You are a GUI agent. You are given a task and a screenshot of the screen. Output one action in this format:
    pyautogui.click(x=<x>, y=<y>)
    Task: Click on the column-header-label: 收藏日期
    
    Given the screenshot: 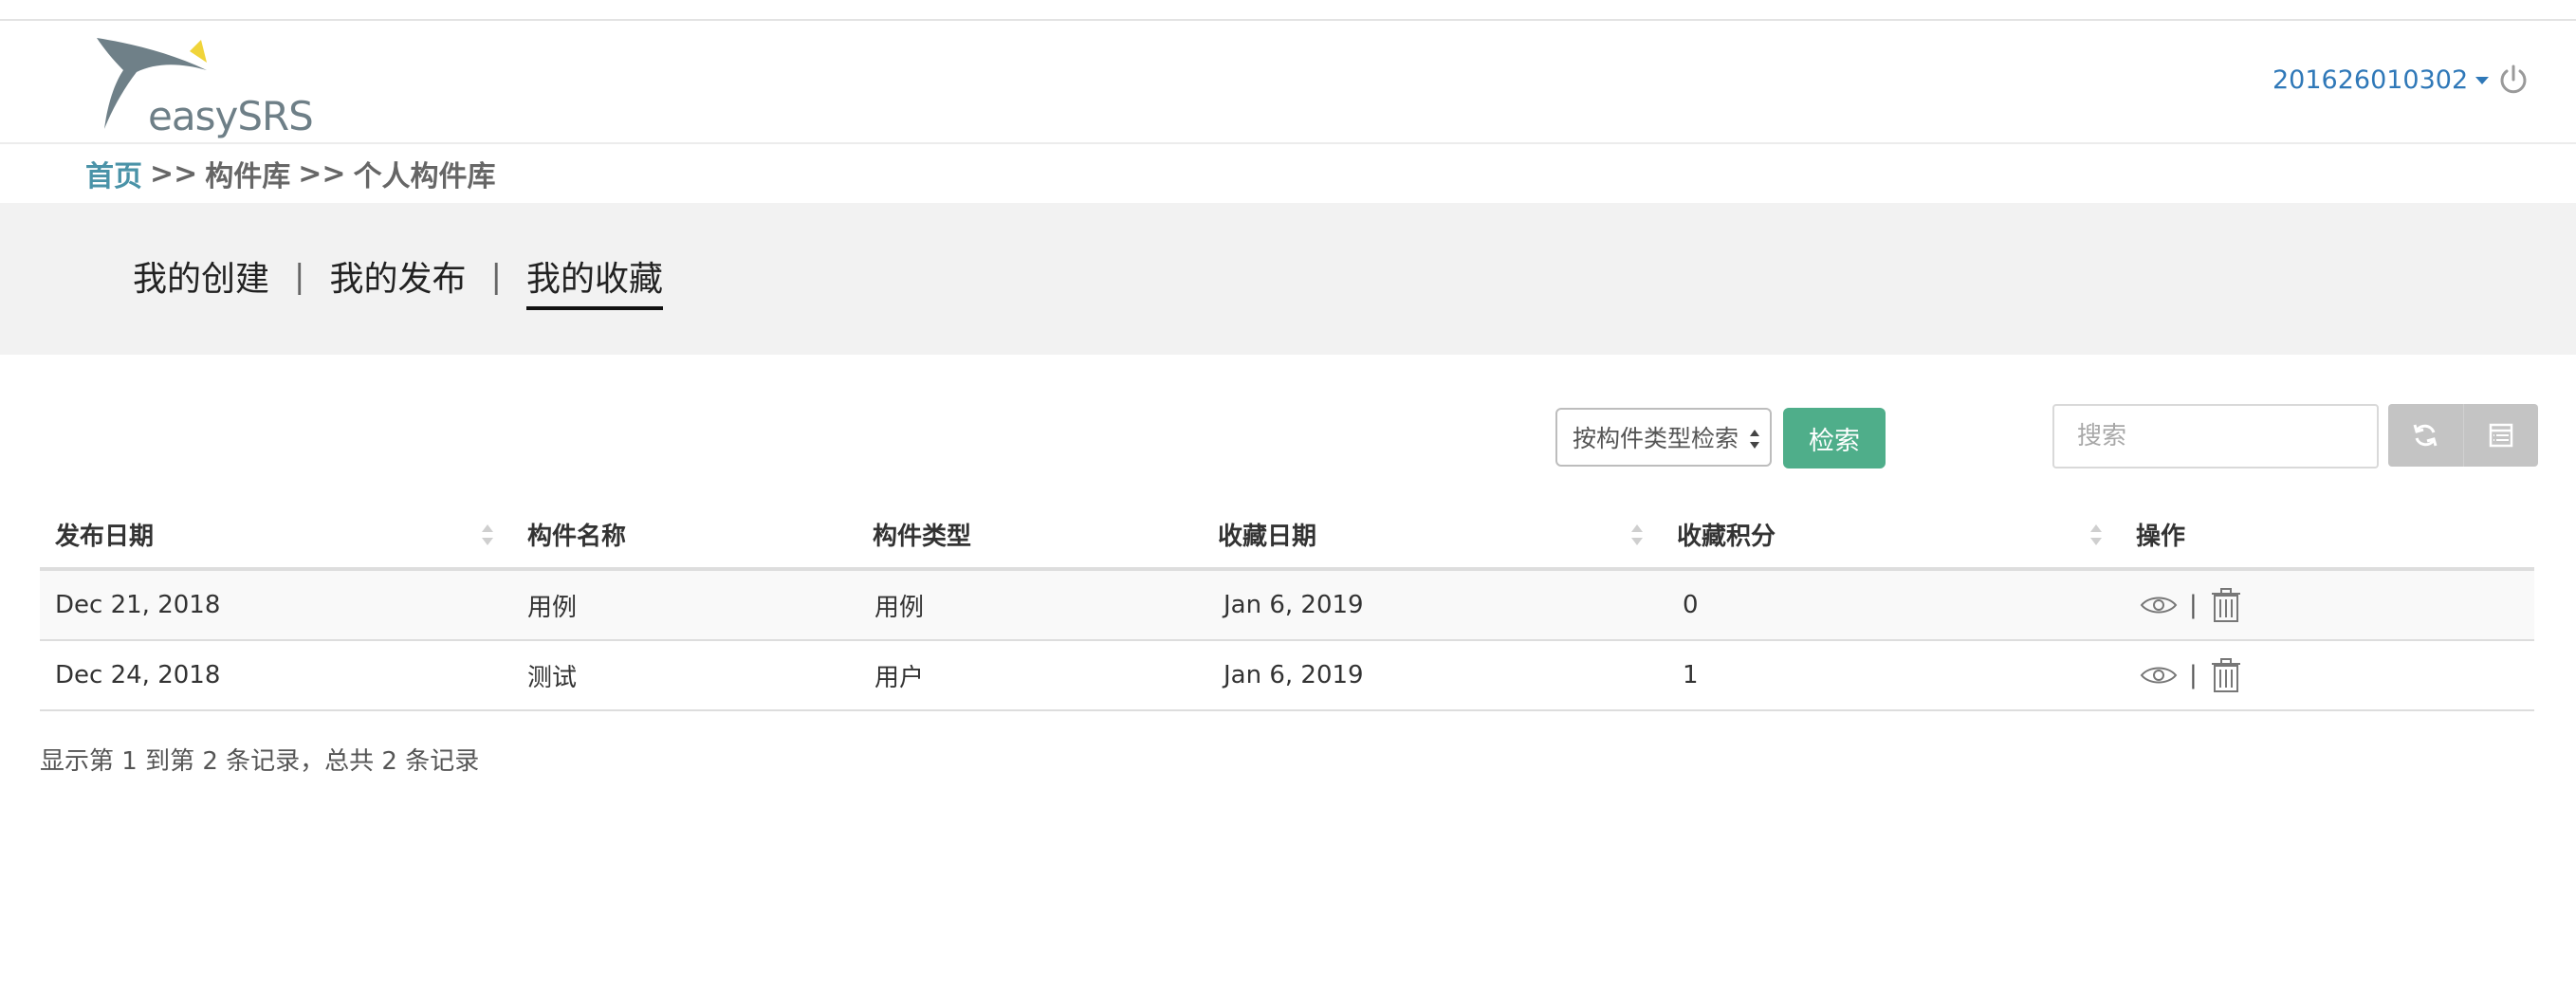 What is the action you would take?
    pyautogui.click(x=1267, y=536)
    